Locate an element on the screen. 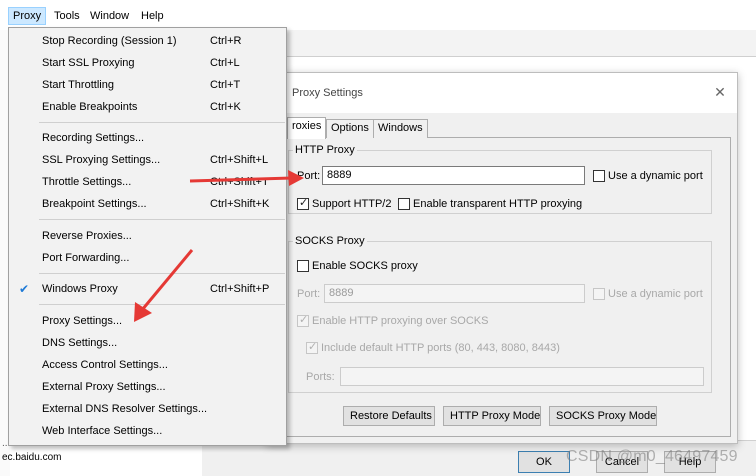  enable-socks-label: Enable SOCKS proxy is located at coordinates (365, 266).